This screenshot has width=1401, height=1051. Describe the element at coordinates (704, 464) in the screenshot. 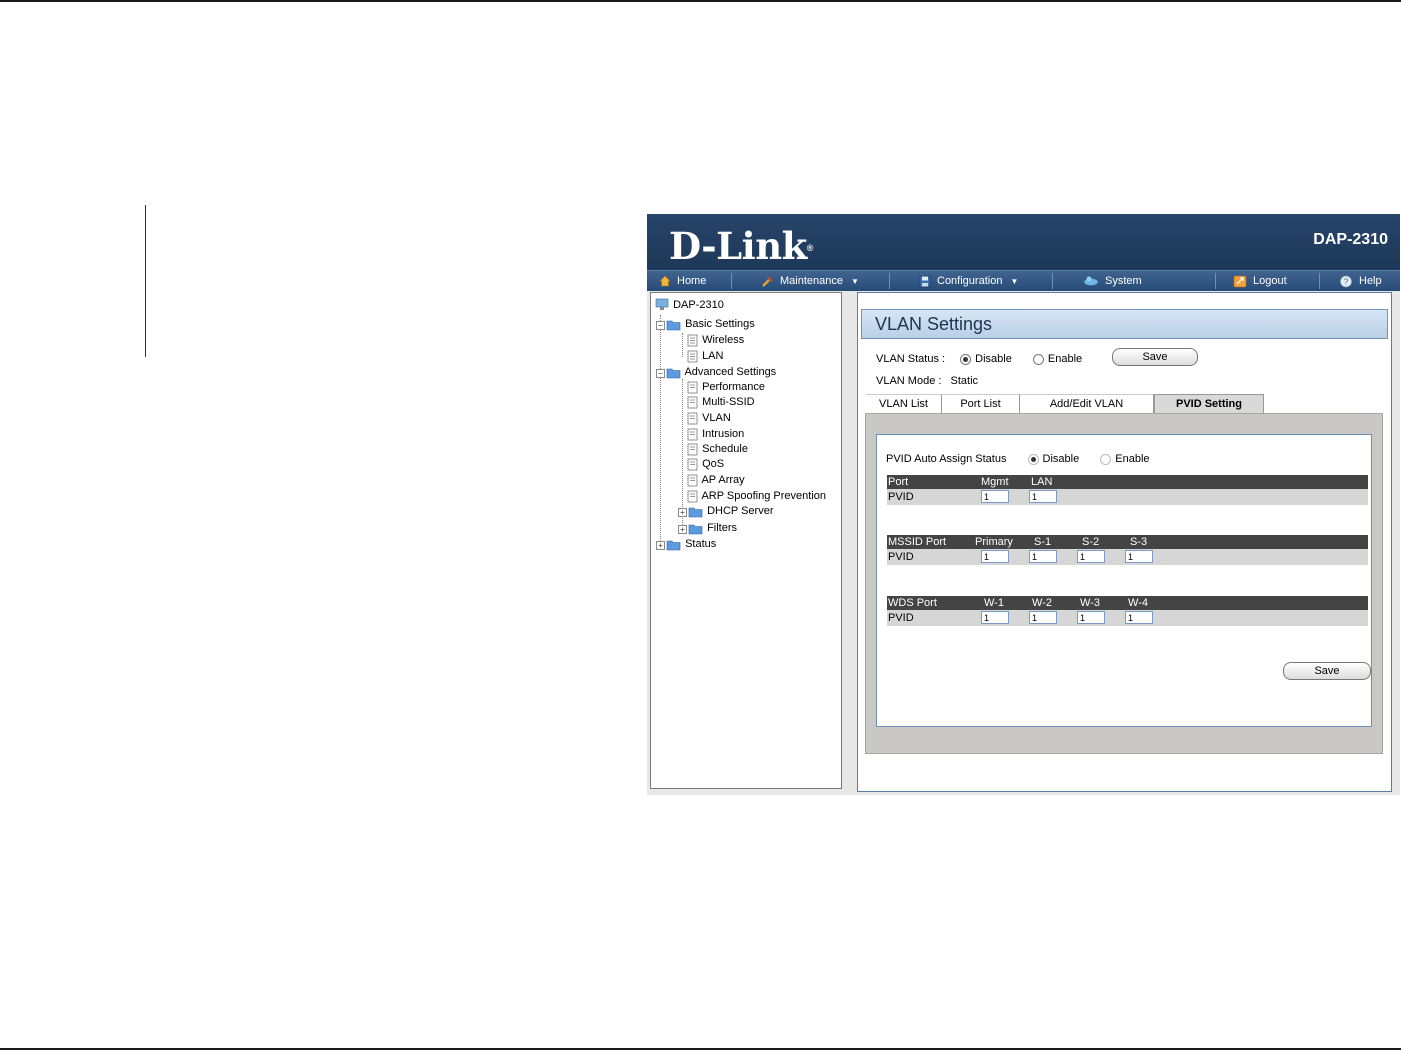

I see `tree-item-qos: QoS` at that location.